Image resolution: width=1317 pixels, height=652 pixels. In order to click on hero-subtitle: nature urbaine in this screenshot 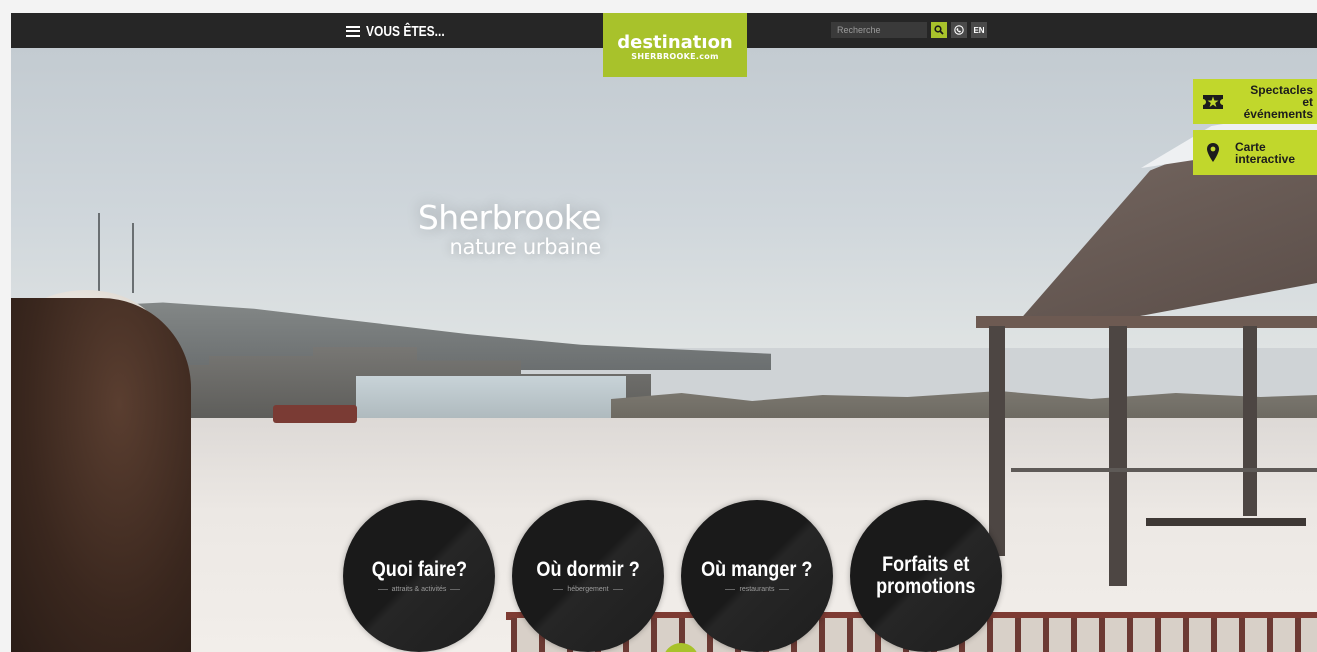, I will do `click(525, 247)`.